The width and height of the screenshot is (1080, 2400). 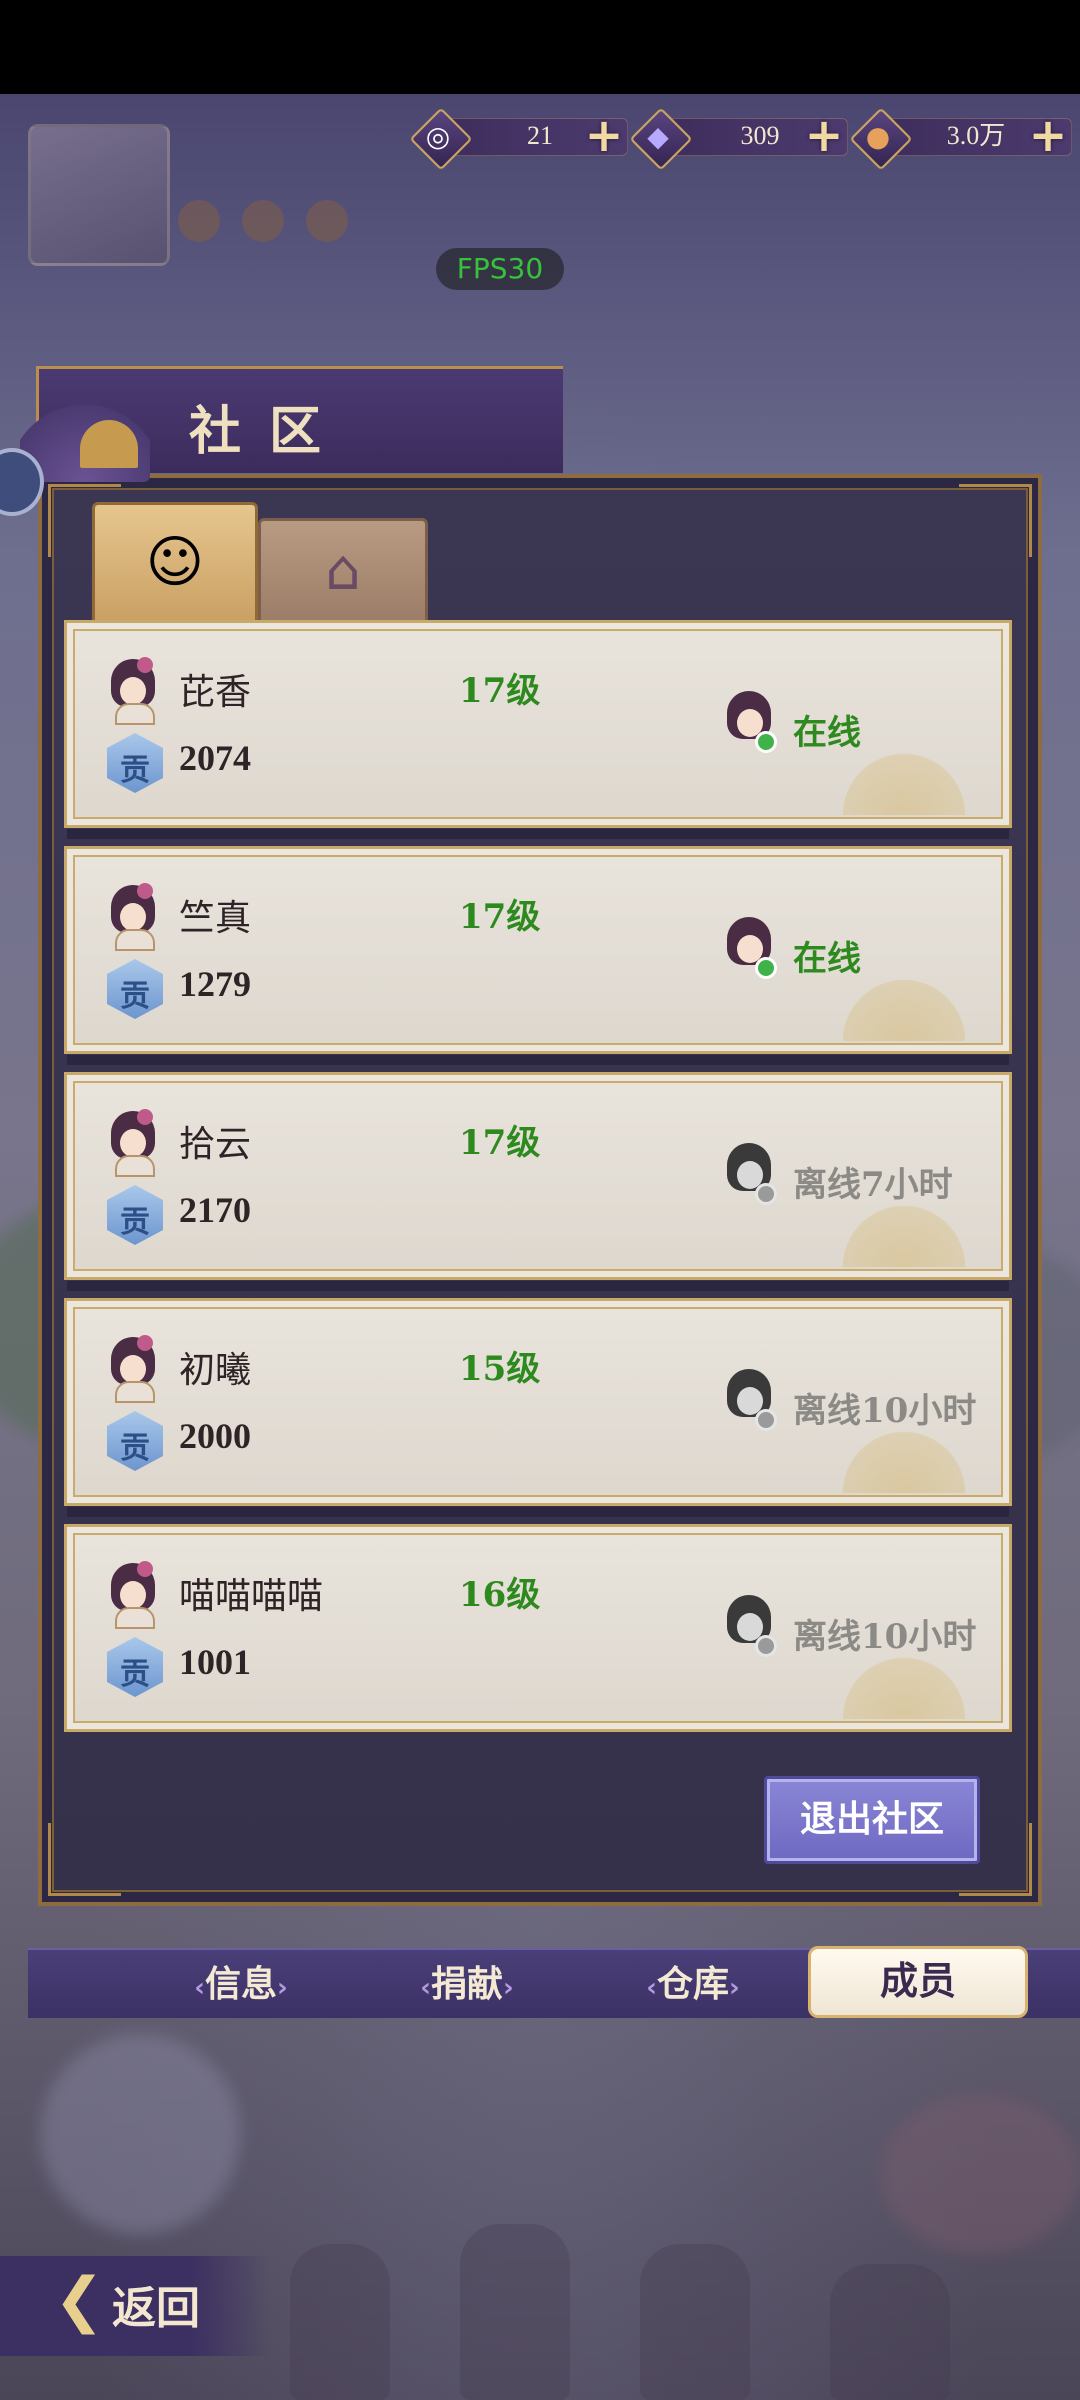 I want to click on member-name: 喵喵喵喵, so click(x=251, y=1596).